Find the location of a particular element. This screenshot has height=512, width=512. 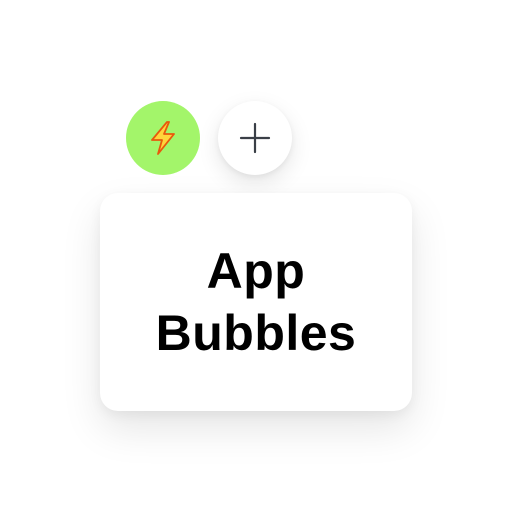

add-bubble-button is located at coordinates (255, 138).